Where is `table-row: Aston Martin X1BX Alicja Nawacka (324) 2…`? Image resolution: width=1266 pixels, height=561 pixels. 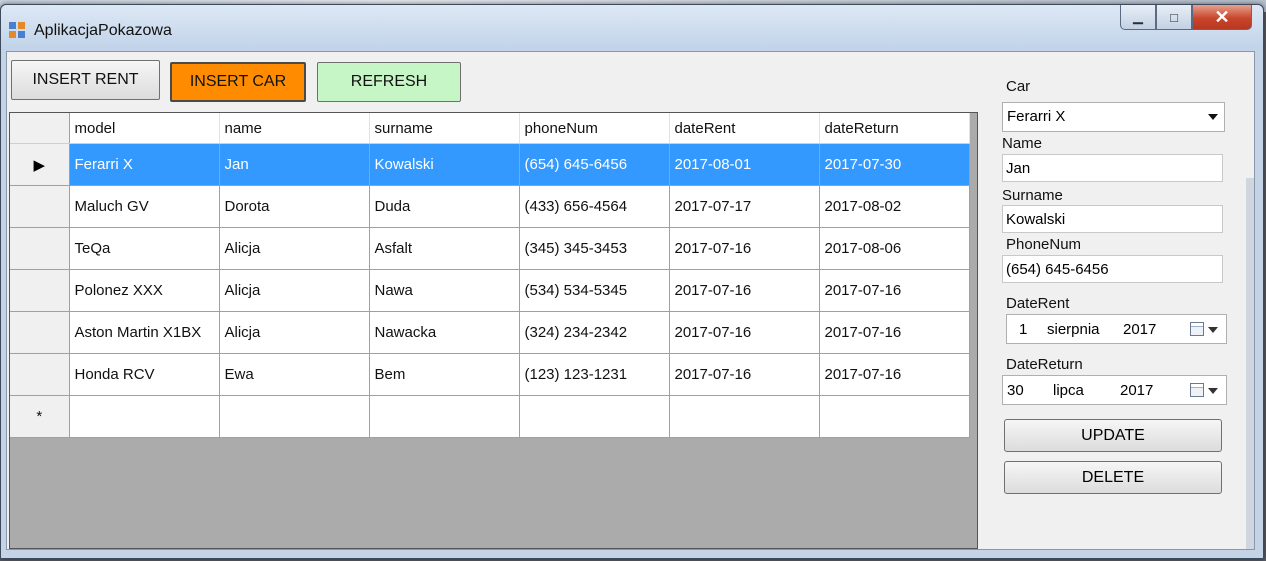
table-row: Aston Martin X1BX Alicja Nawacka (324) 2… is located at coordinates (490, 332).